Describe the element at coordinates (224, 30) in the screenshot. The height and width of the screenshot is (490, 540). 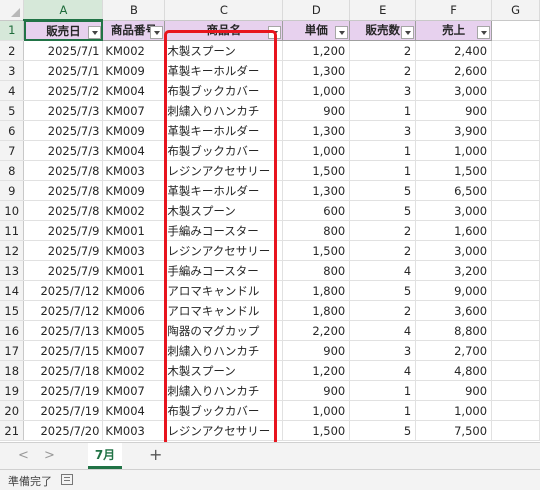
I see `header-cell-name: 商品名` at that location.